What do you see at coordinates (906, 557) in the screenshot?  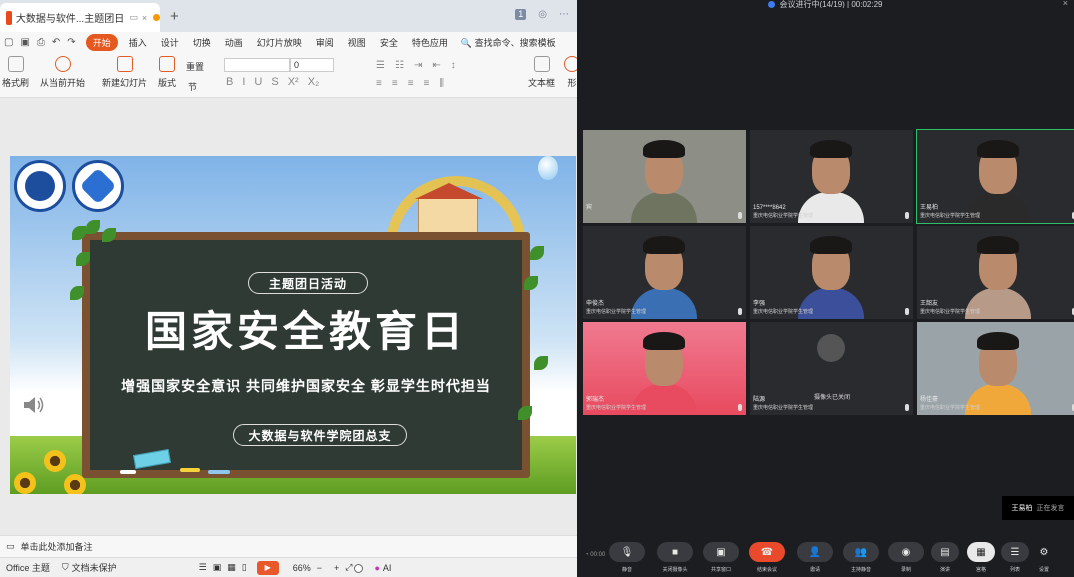 I see `control-record-button: ◉ 录制` at bounding box center [906, 557].